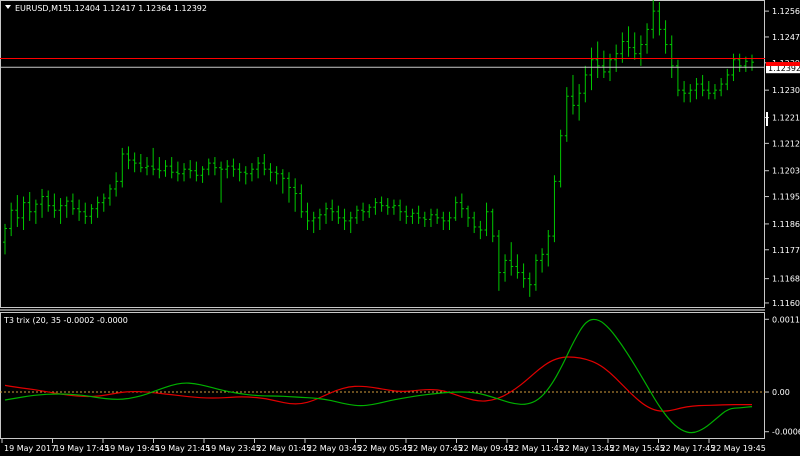 The height and width of the screenshot is (456, 800). Describe the element at coordinates (786, 303) in the screenshot. I see `price-tick-label: 1.11600` at that location.